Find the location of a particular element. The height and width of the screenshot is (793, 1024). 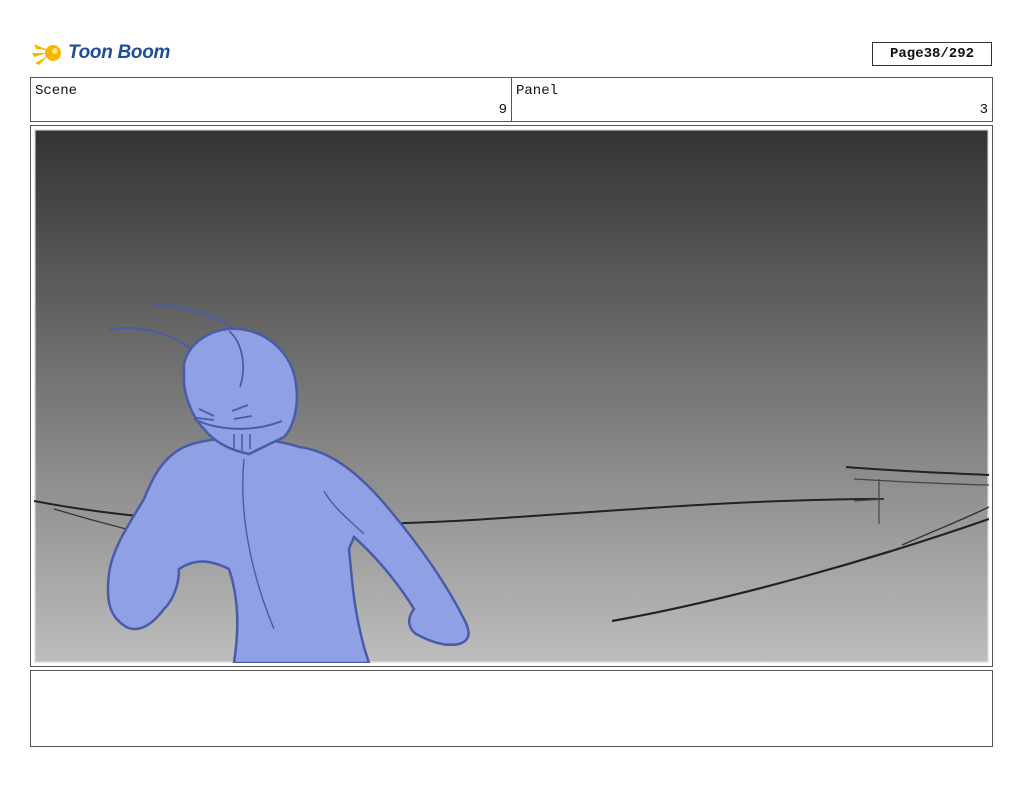

page-value: 38/292 is located at coordinates (949, 54).